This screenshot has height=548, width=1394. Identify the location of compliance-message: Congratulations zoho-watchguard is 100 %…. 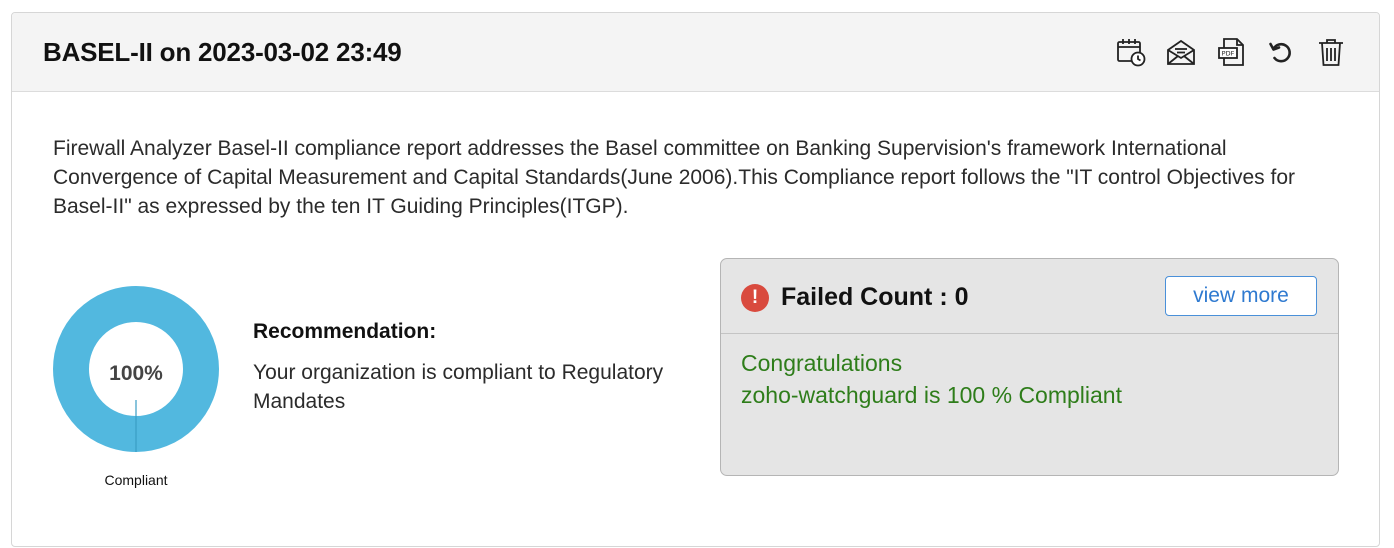
(931, 379).